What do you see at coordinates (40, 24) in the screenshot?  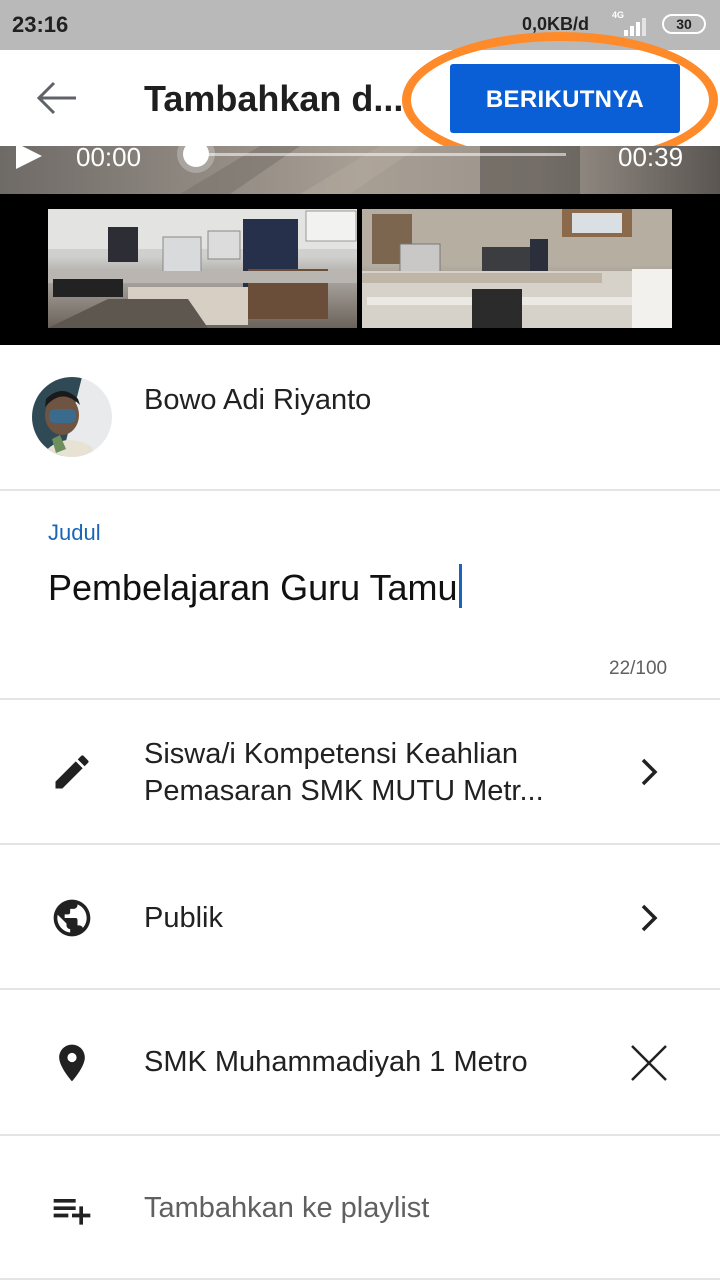 I see `status-time: 23:16` at bounding box center [40, 24].